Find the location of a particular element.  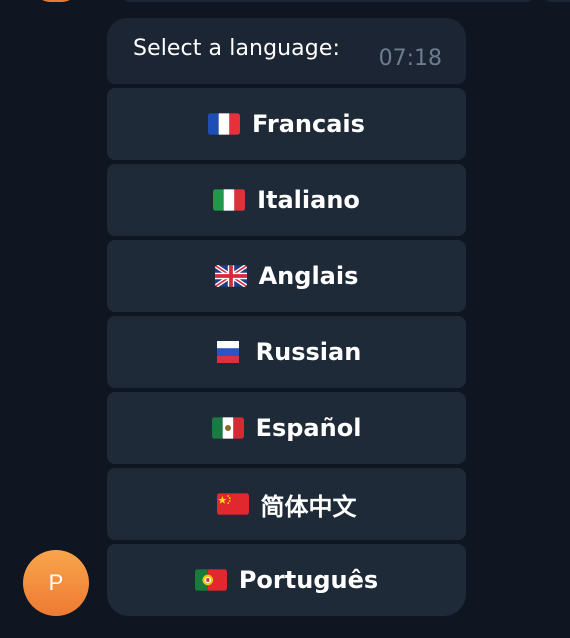

language-button-russian: Russian is located at coordinates (286, 352).